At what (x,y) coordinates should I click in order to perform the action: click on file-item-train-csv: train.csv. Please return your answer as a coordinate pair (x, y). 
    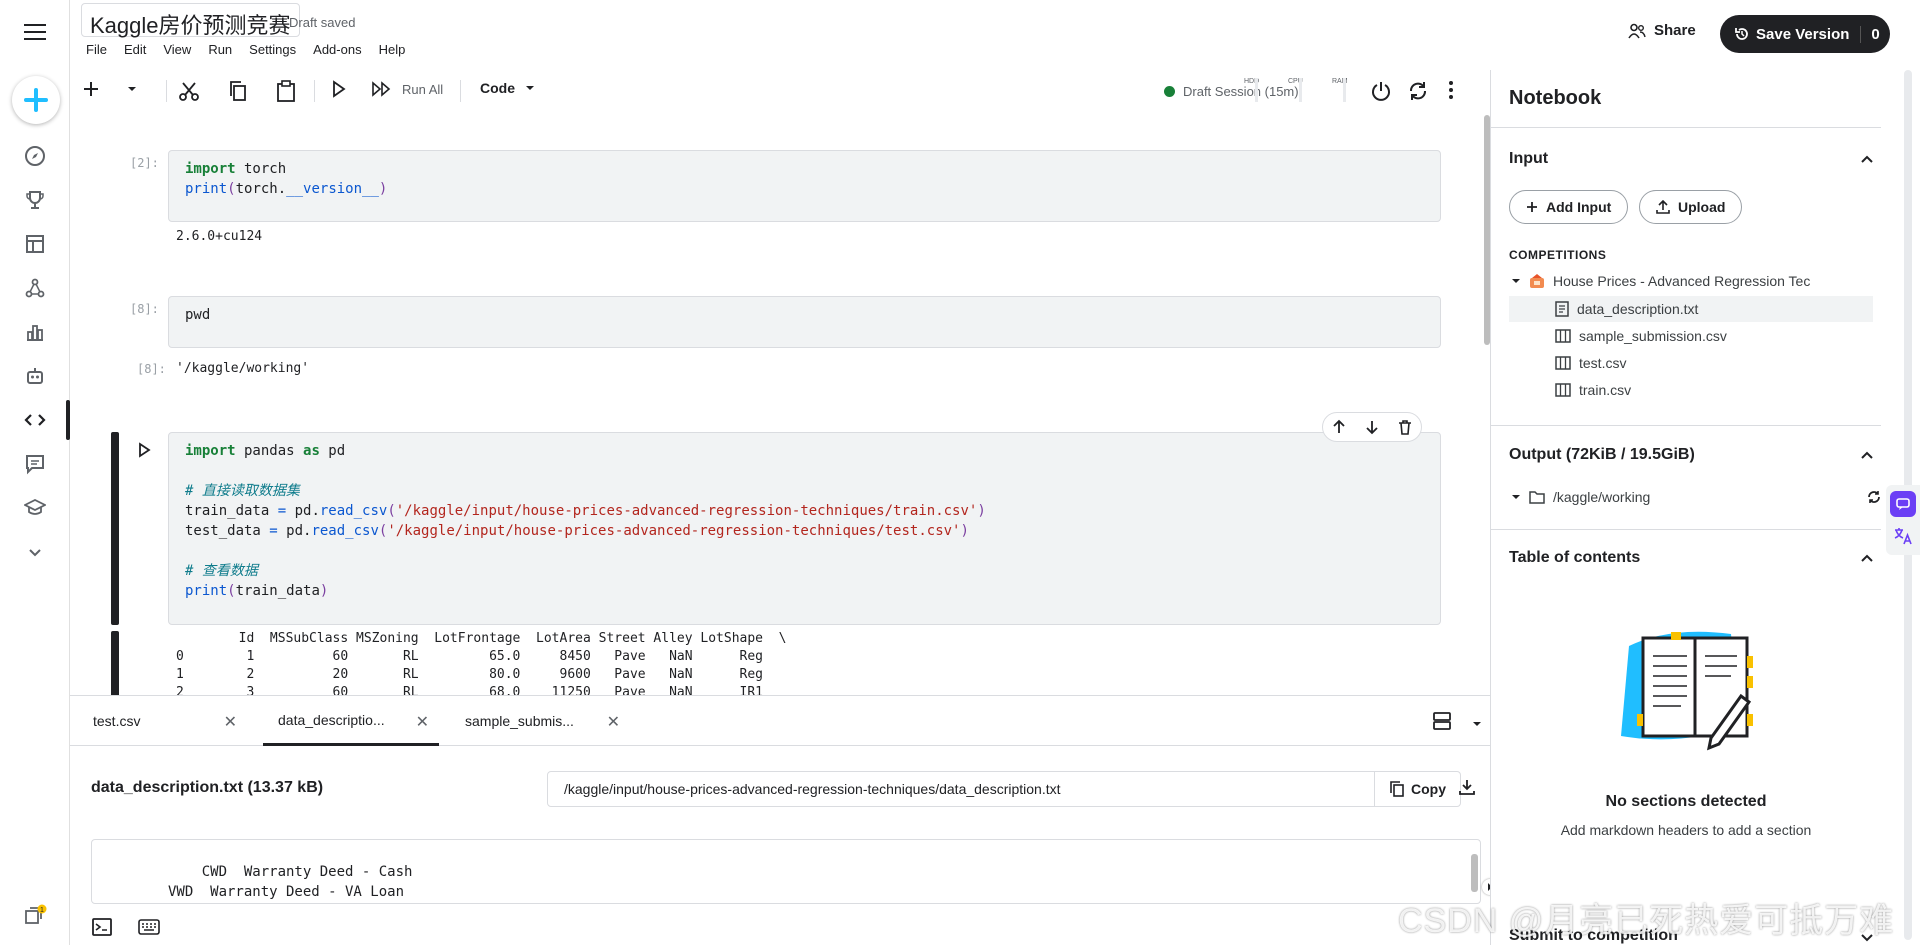
    Looking at the image, I should click on (1691, 390).